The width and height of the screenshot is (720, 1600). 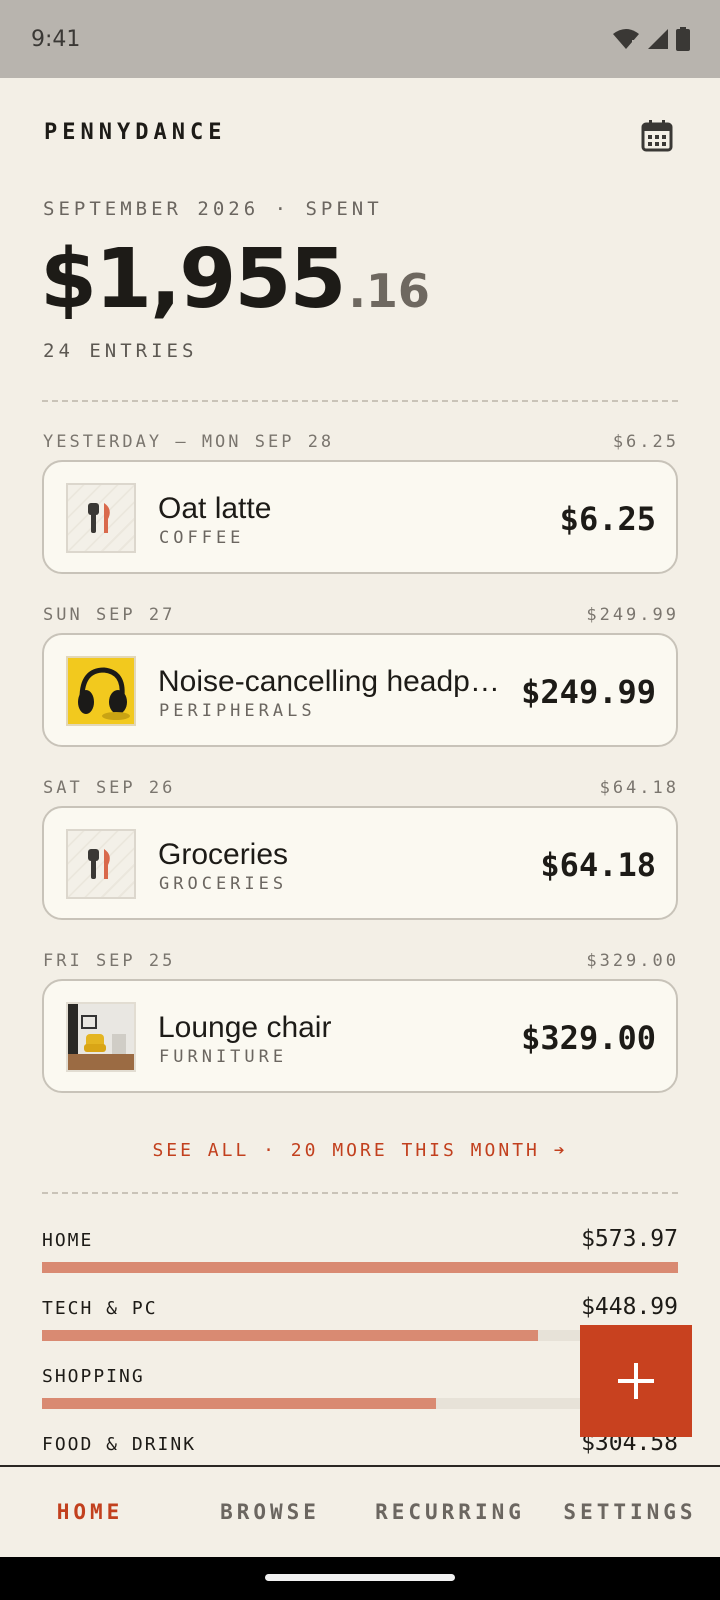 What do you see at coordinates (202, 538) in the screenshot?
I see `transaction-category: COFFEE` at bounding box center [202, 538].